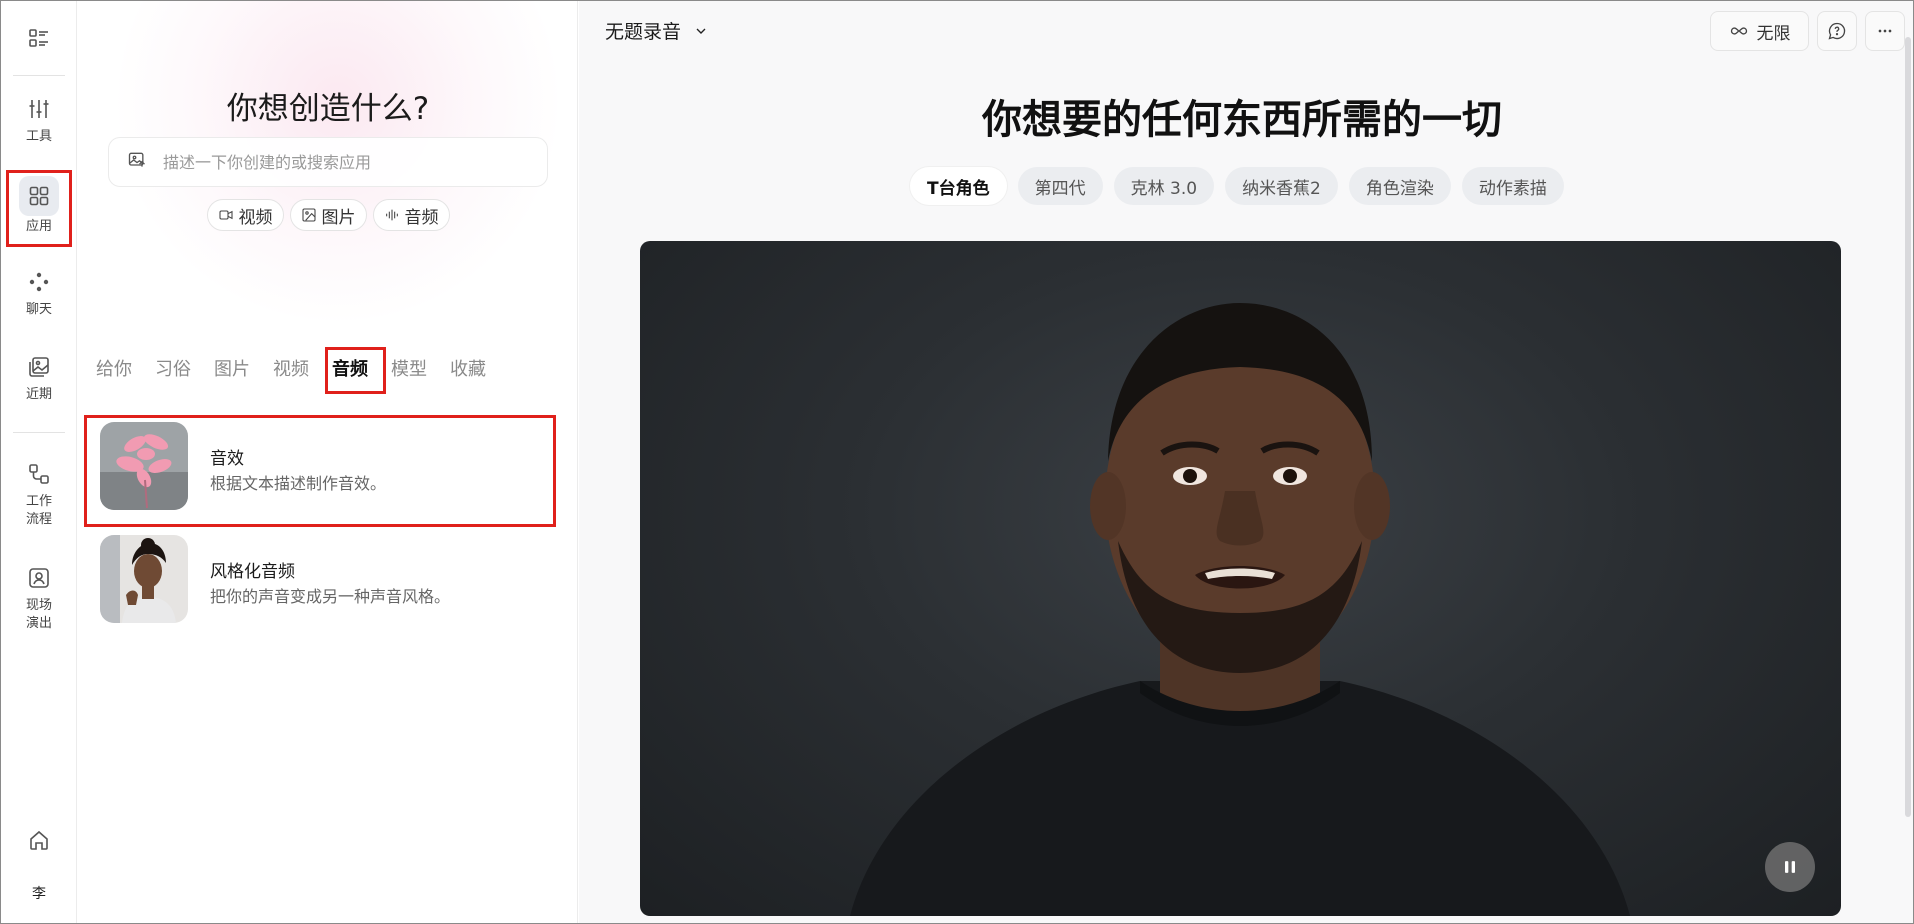 The width and height of the screenshot is (1914, 924). Describe the element at coordinates (415, 368) in the screenshot. I see `tab-model: 模型` at that location.